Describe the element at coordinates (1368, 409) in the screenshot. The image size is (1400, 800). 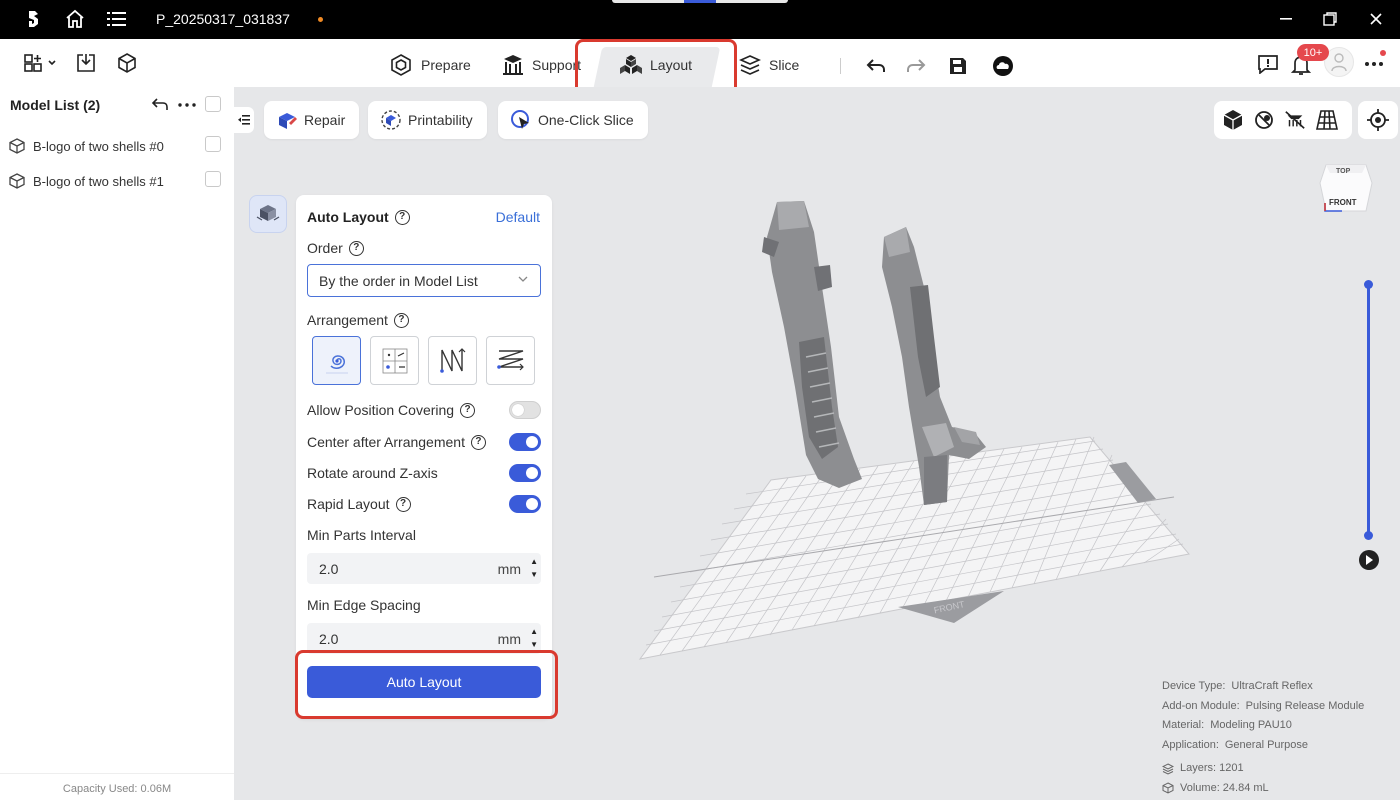
I see `layer-slider-track` at that location.